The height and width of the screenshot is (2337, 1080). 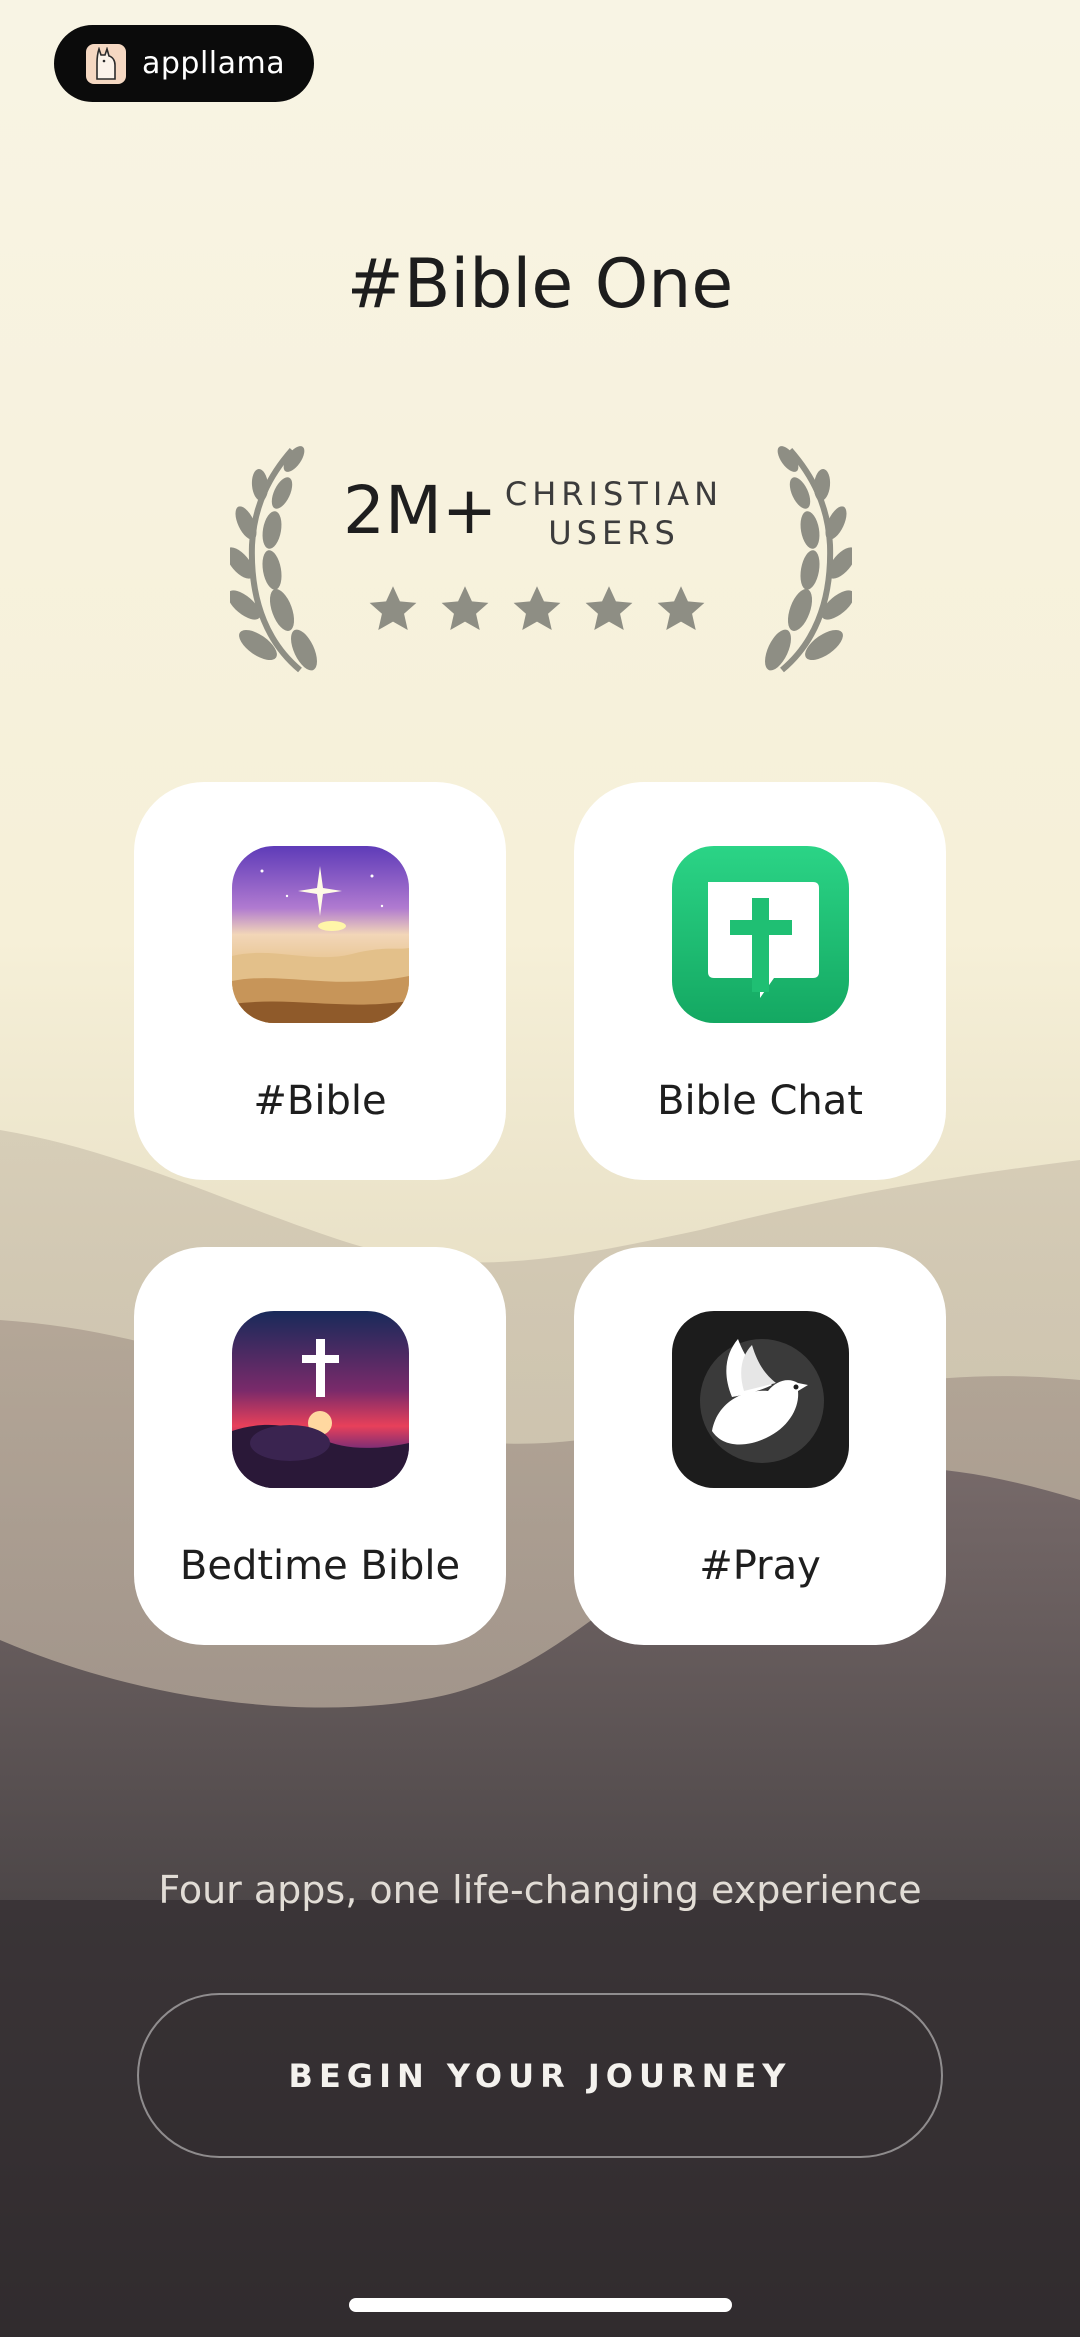 I want to click on brand-name: appllama, so click(x=214, y=63).